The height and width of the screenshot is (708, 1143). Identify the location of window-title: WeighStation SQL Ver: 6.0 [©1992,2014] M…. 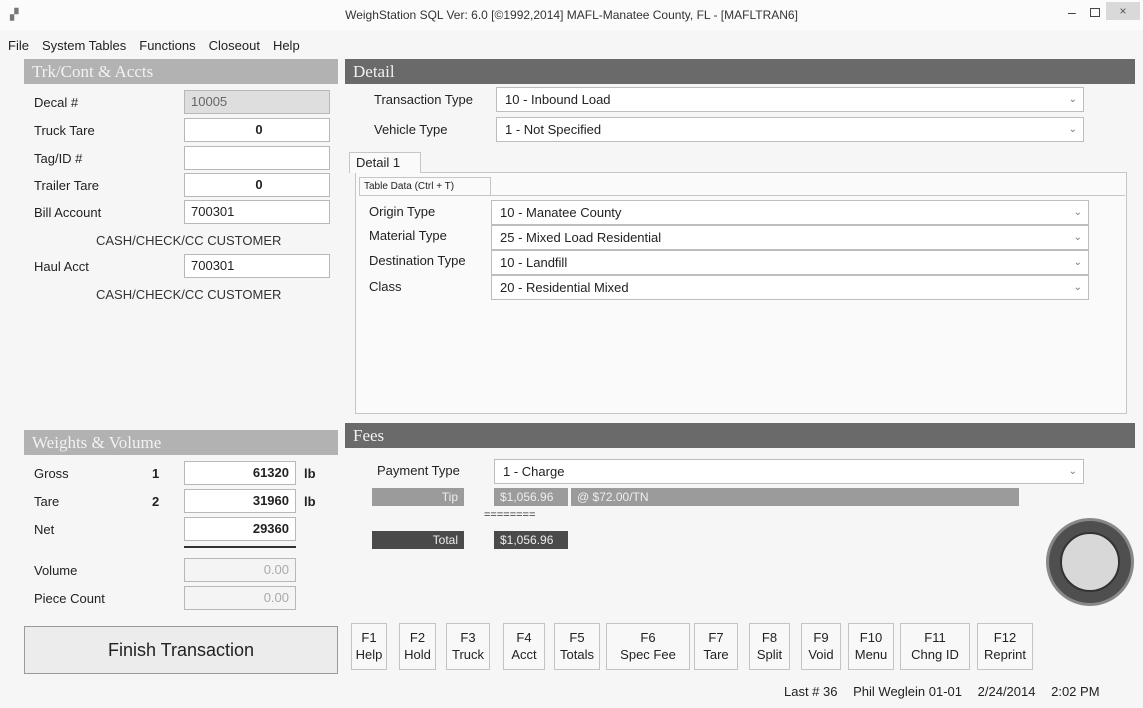
(571, 15).